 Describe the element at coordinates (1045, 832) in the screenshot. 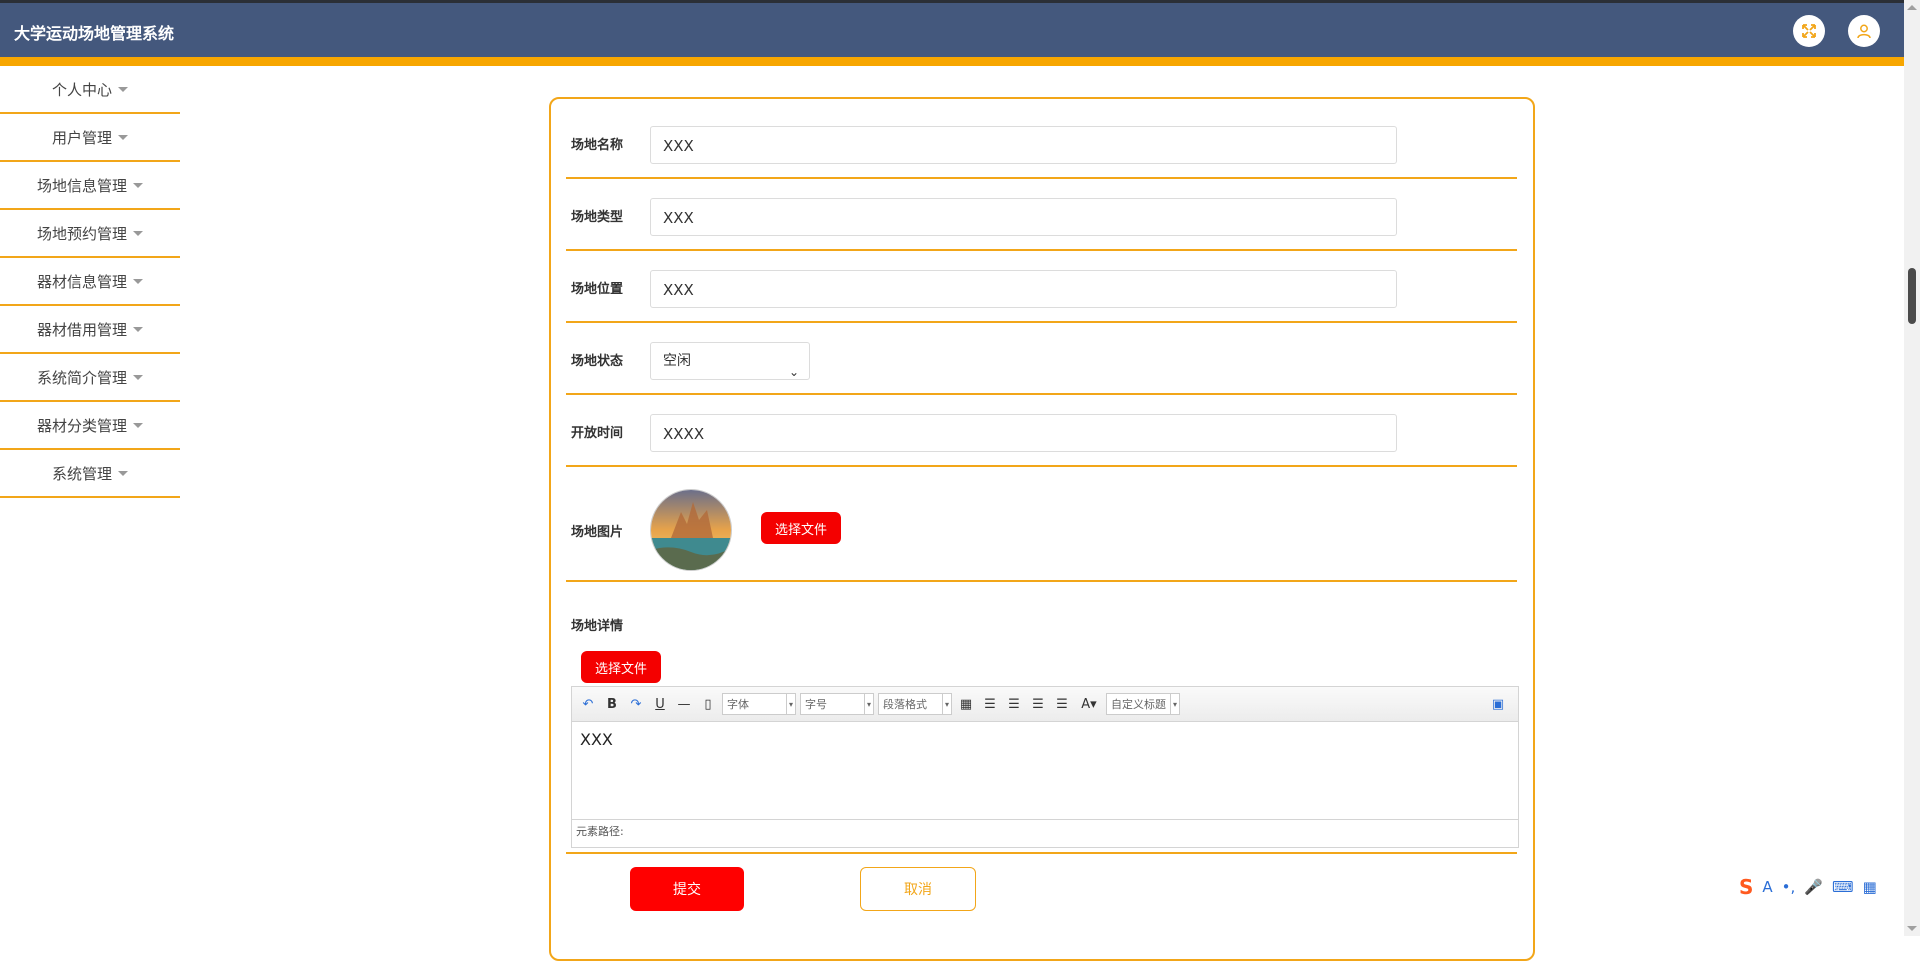

I see `editor-status-path: 元素路径:` at that location.